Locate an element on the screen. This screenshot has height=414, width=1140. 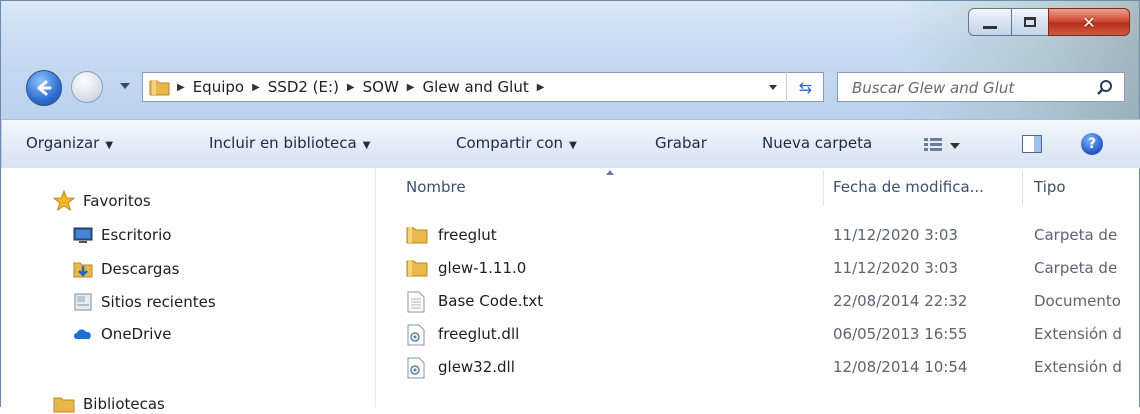
nav-item-descargas: Descargas is located at coordinates (126, 269).